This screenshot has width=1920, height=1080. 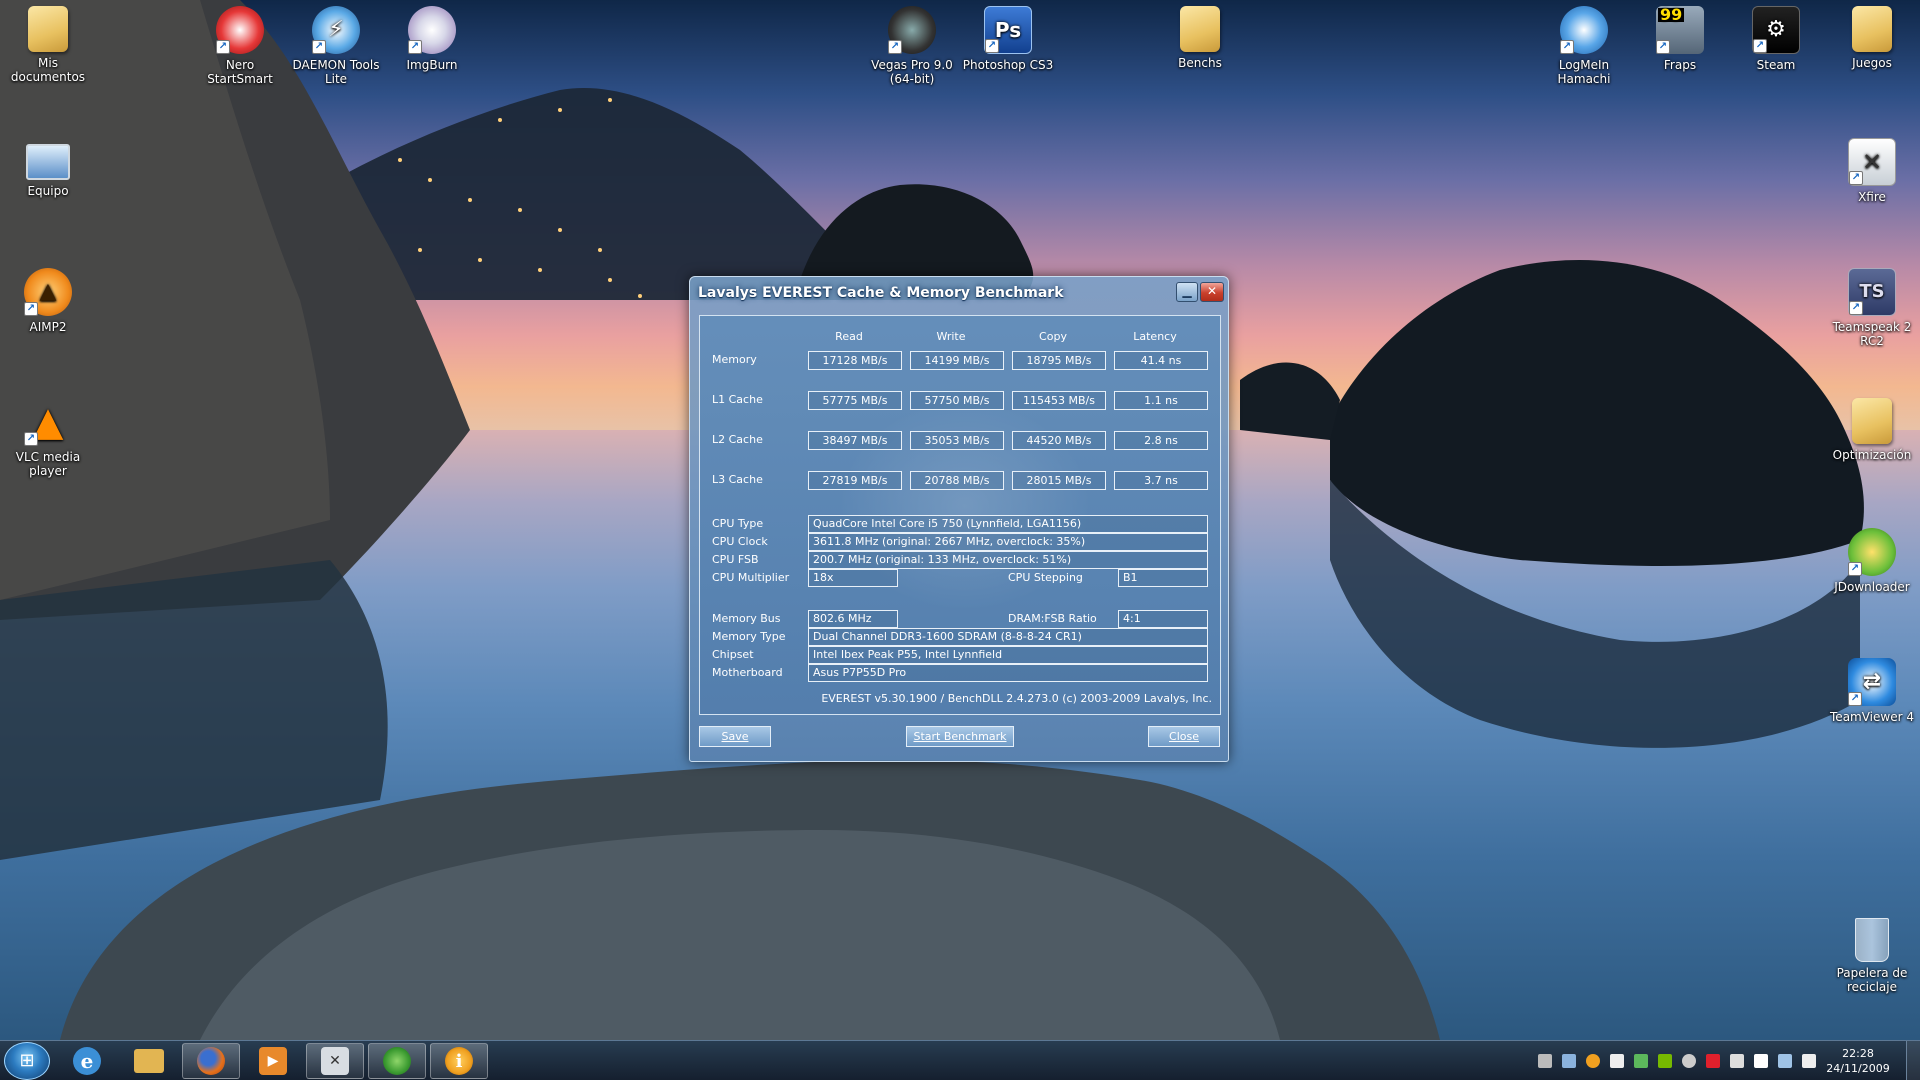 I want to click on volume-icon, so click(x=1809, y=1061).